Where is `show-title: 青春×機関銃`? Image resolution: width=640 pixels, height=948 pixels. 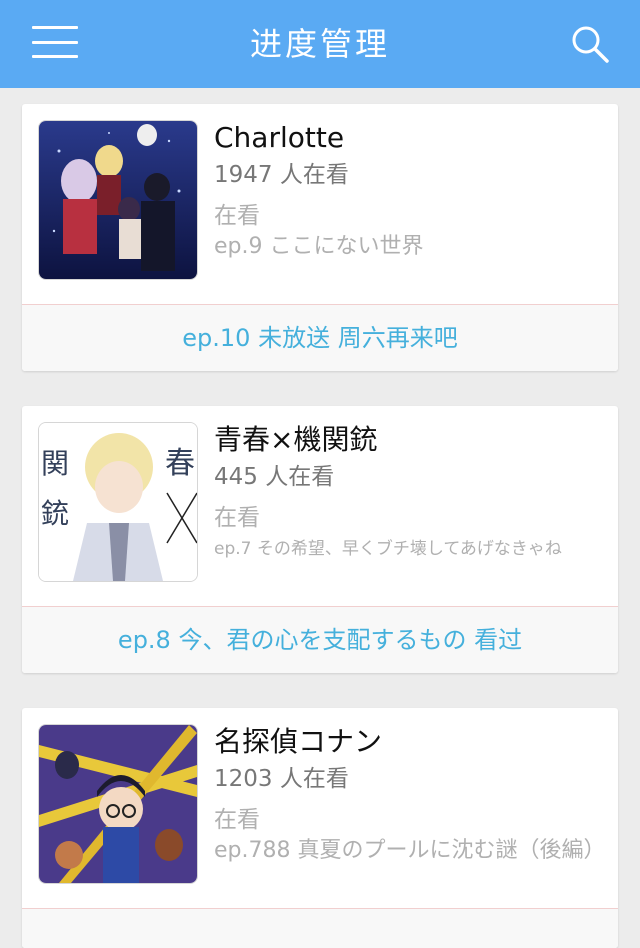 show-title: 青春×機関銃 is located at coordinates (296, 439).